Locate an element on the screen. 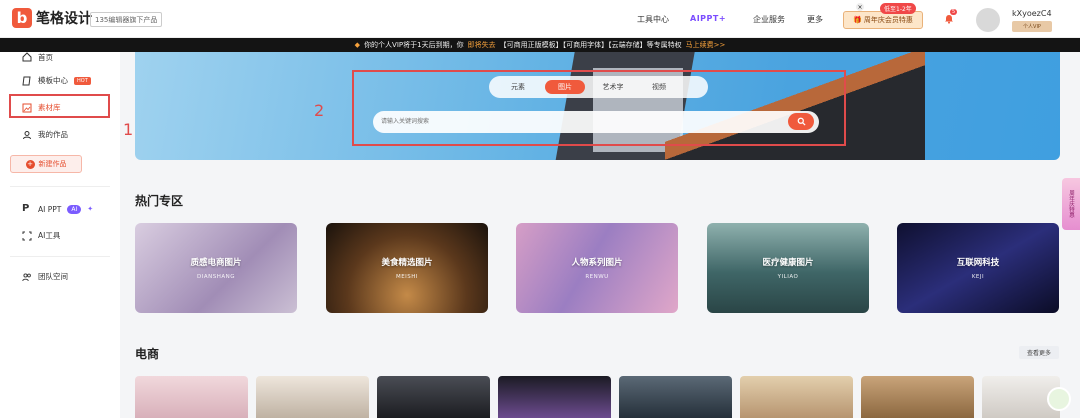  diamond-icon: ◆ is located at coordinates (357, 45).